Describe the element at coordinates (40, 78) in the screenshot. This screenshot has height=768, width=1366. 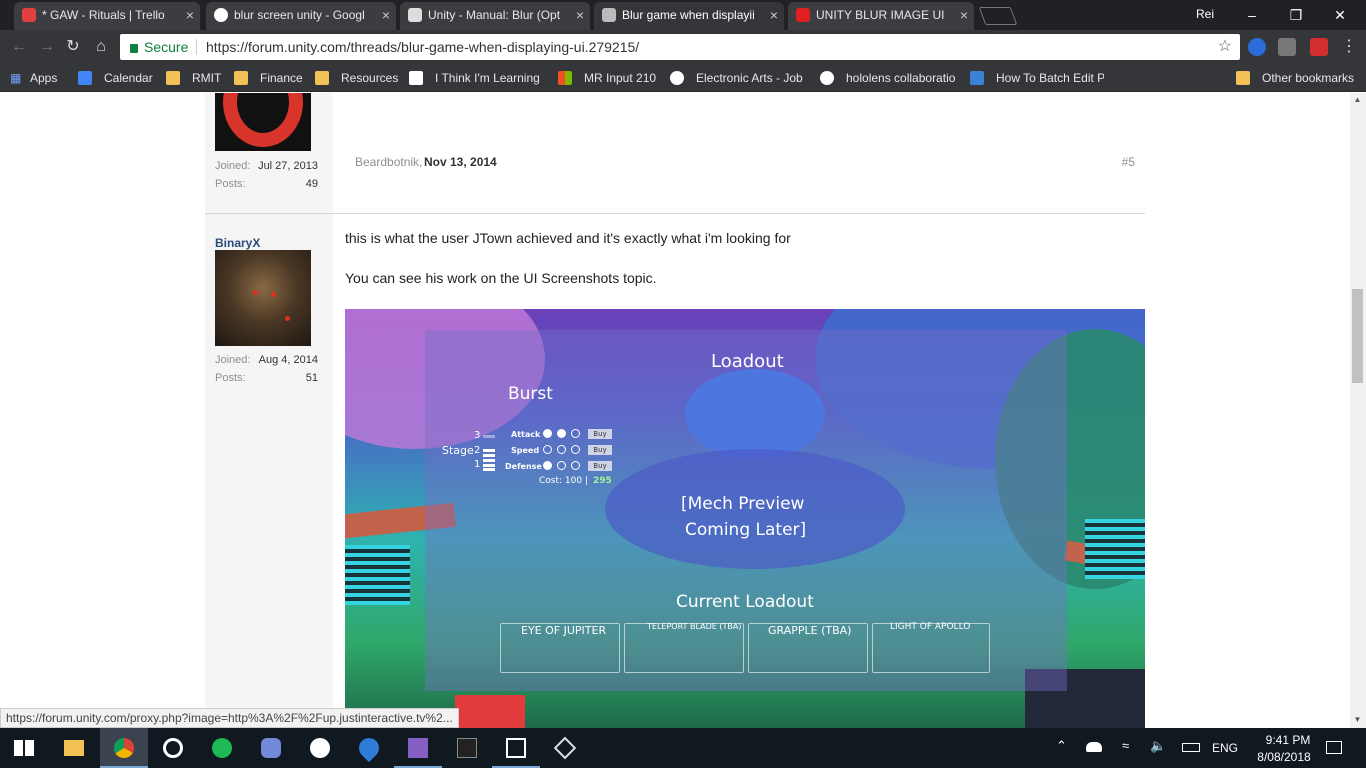
I see `bookmark-apps: ▦ Apps` at that location.